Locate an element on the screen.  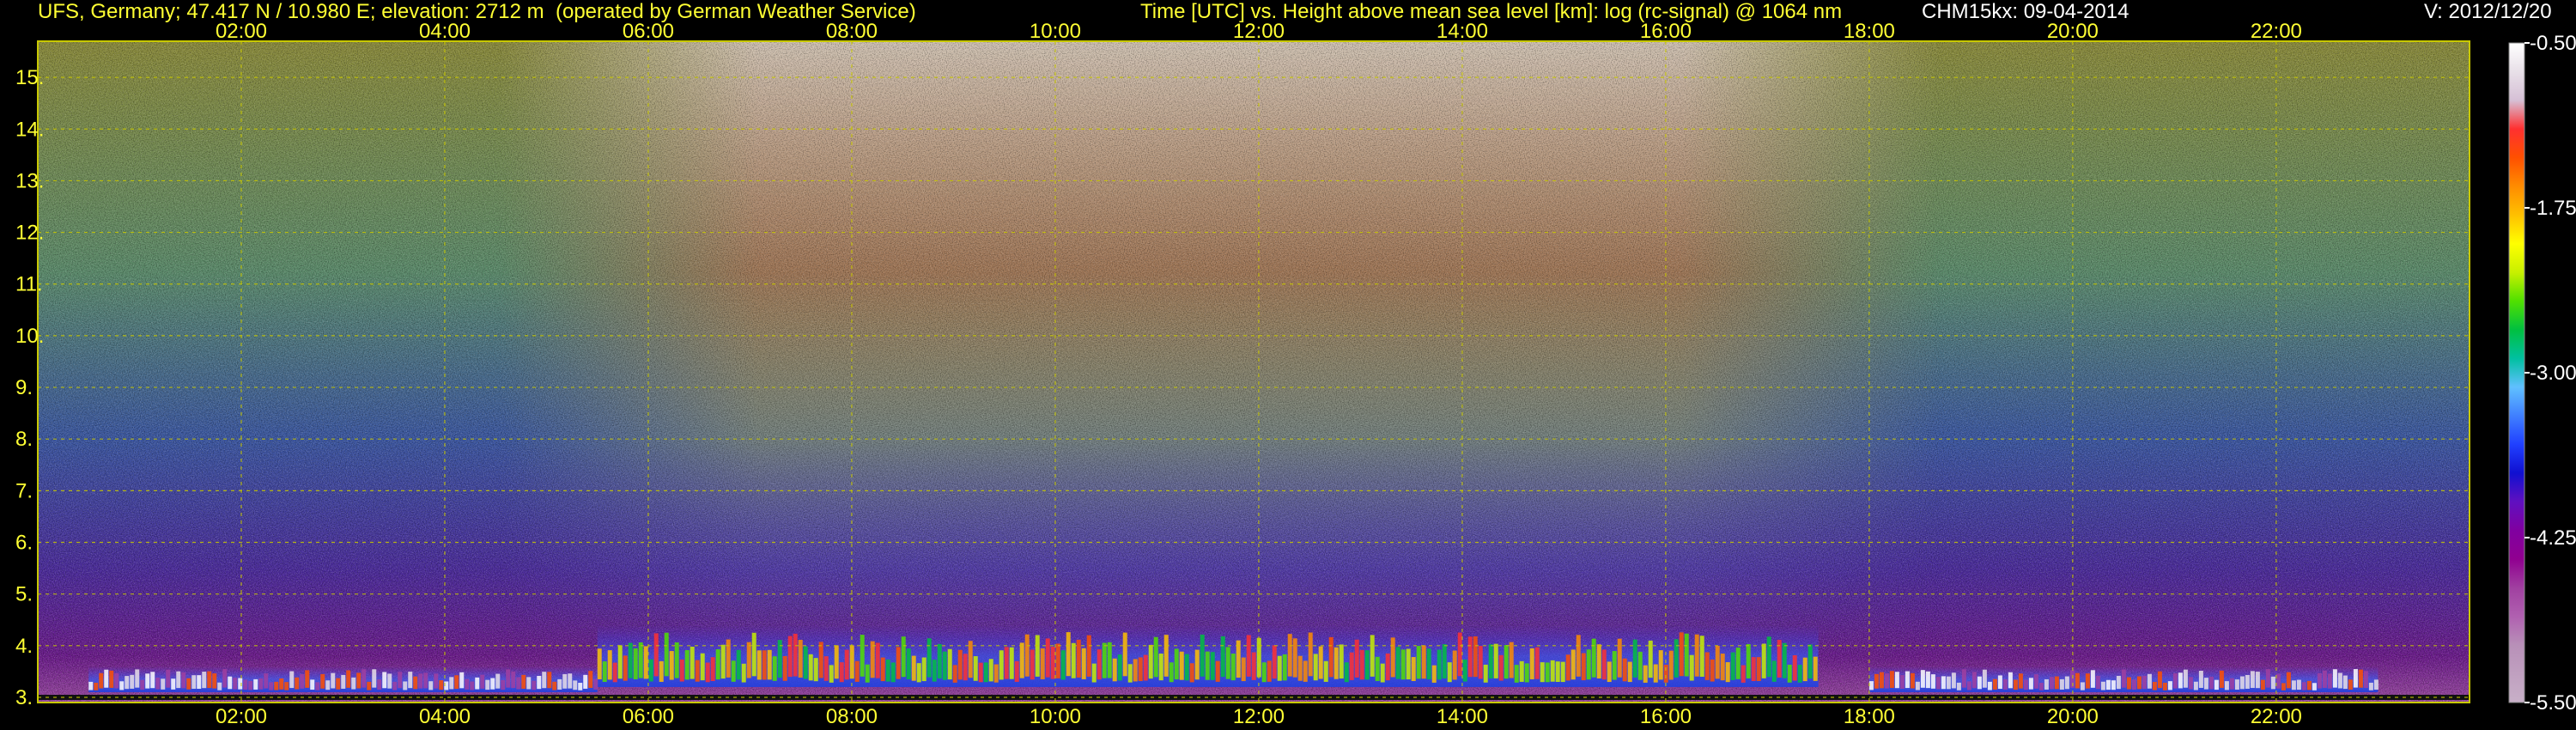
x-tick-label-bottom: 18:00 is located at coordinates (1870, 716).